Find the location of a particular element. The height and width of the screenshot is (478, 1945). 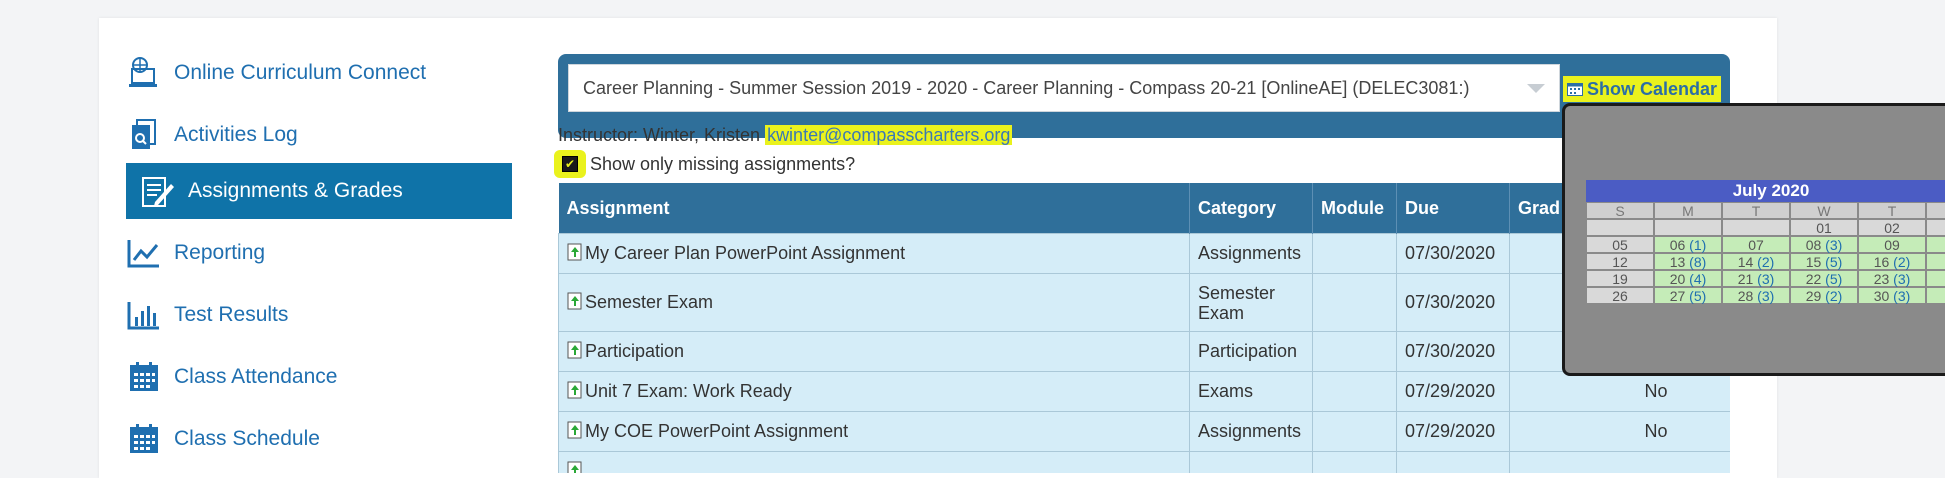

calendar-day-cell: 23 (3) is located at coordinates (1892, 278).